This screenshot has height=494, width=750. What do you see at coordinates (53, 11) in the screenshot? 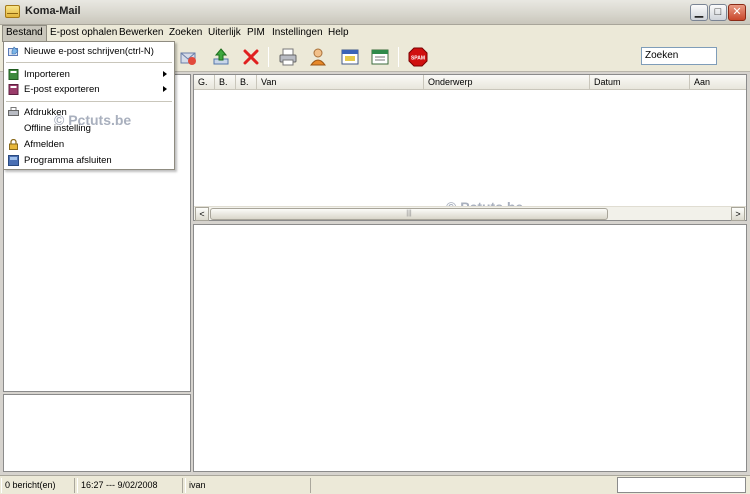
I see `window-title: Koma-Mail` at bounding box center [53, 11].